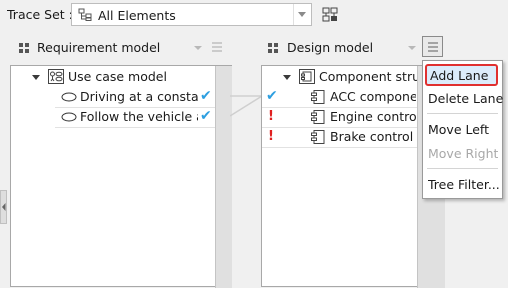 This screenshot has height=288, width=508. I want to click on menu-item-move-right: Move Right, so click(463, 153).